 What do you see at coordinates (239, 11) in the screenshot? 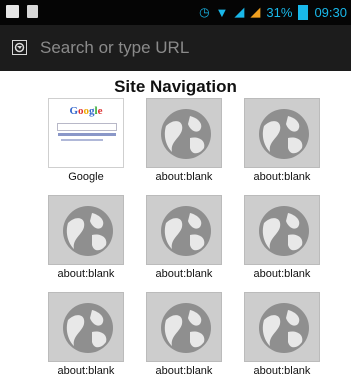
I see `signal-icon: ◢` at bounding box center [239, 11].